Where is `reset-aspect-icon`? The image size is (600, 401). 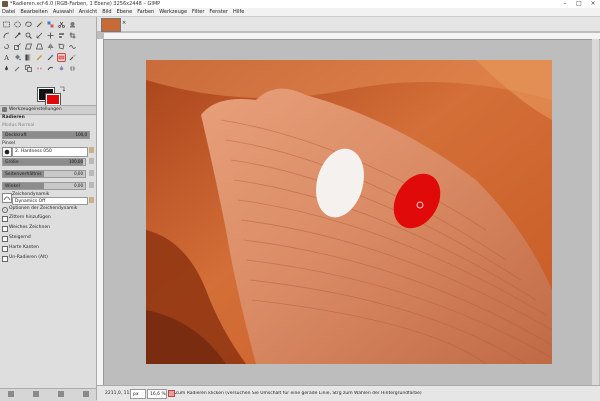
reset-aspect-icon is located at coordinates (91, 173).